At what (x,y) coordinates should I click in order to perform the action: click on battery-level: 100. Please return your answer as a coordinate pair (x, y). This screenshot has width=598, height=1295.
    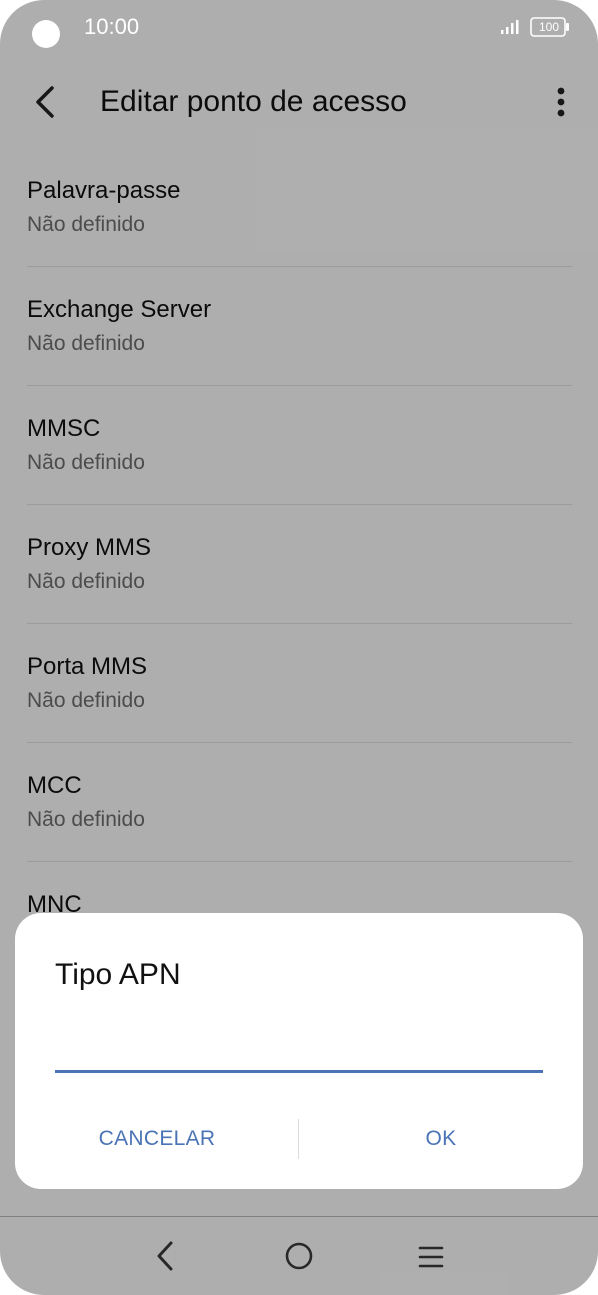
    Looking at the image, I should click on (549, 27).